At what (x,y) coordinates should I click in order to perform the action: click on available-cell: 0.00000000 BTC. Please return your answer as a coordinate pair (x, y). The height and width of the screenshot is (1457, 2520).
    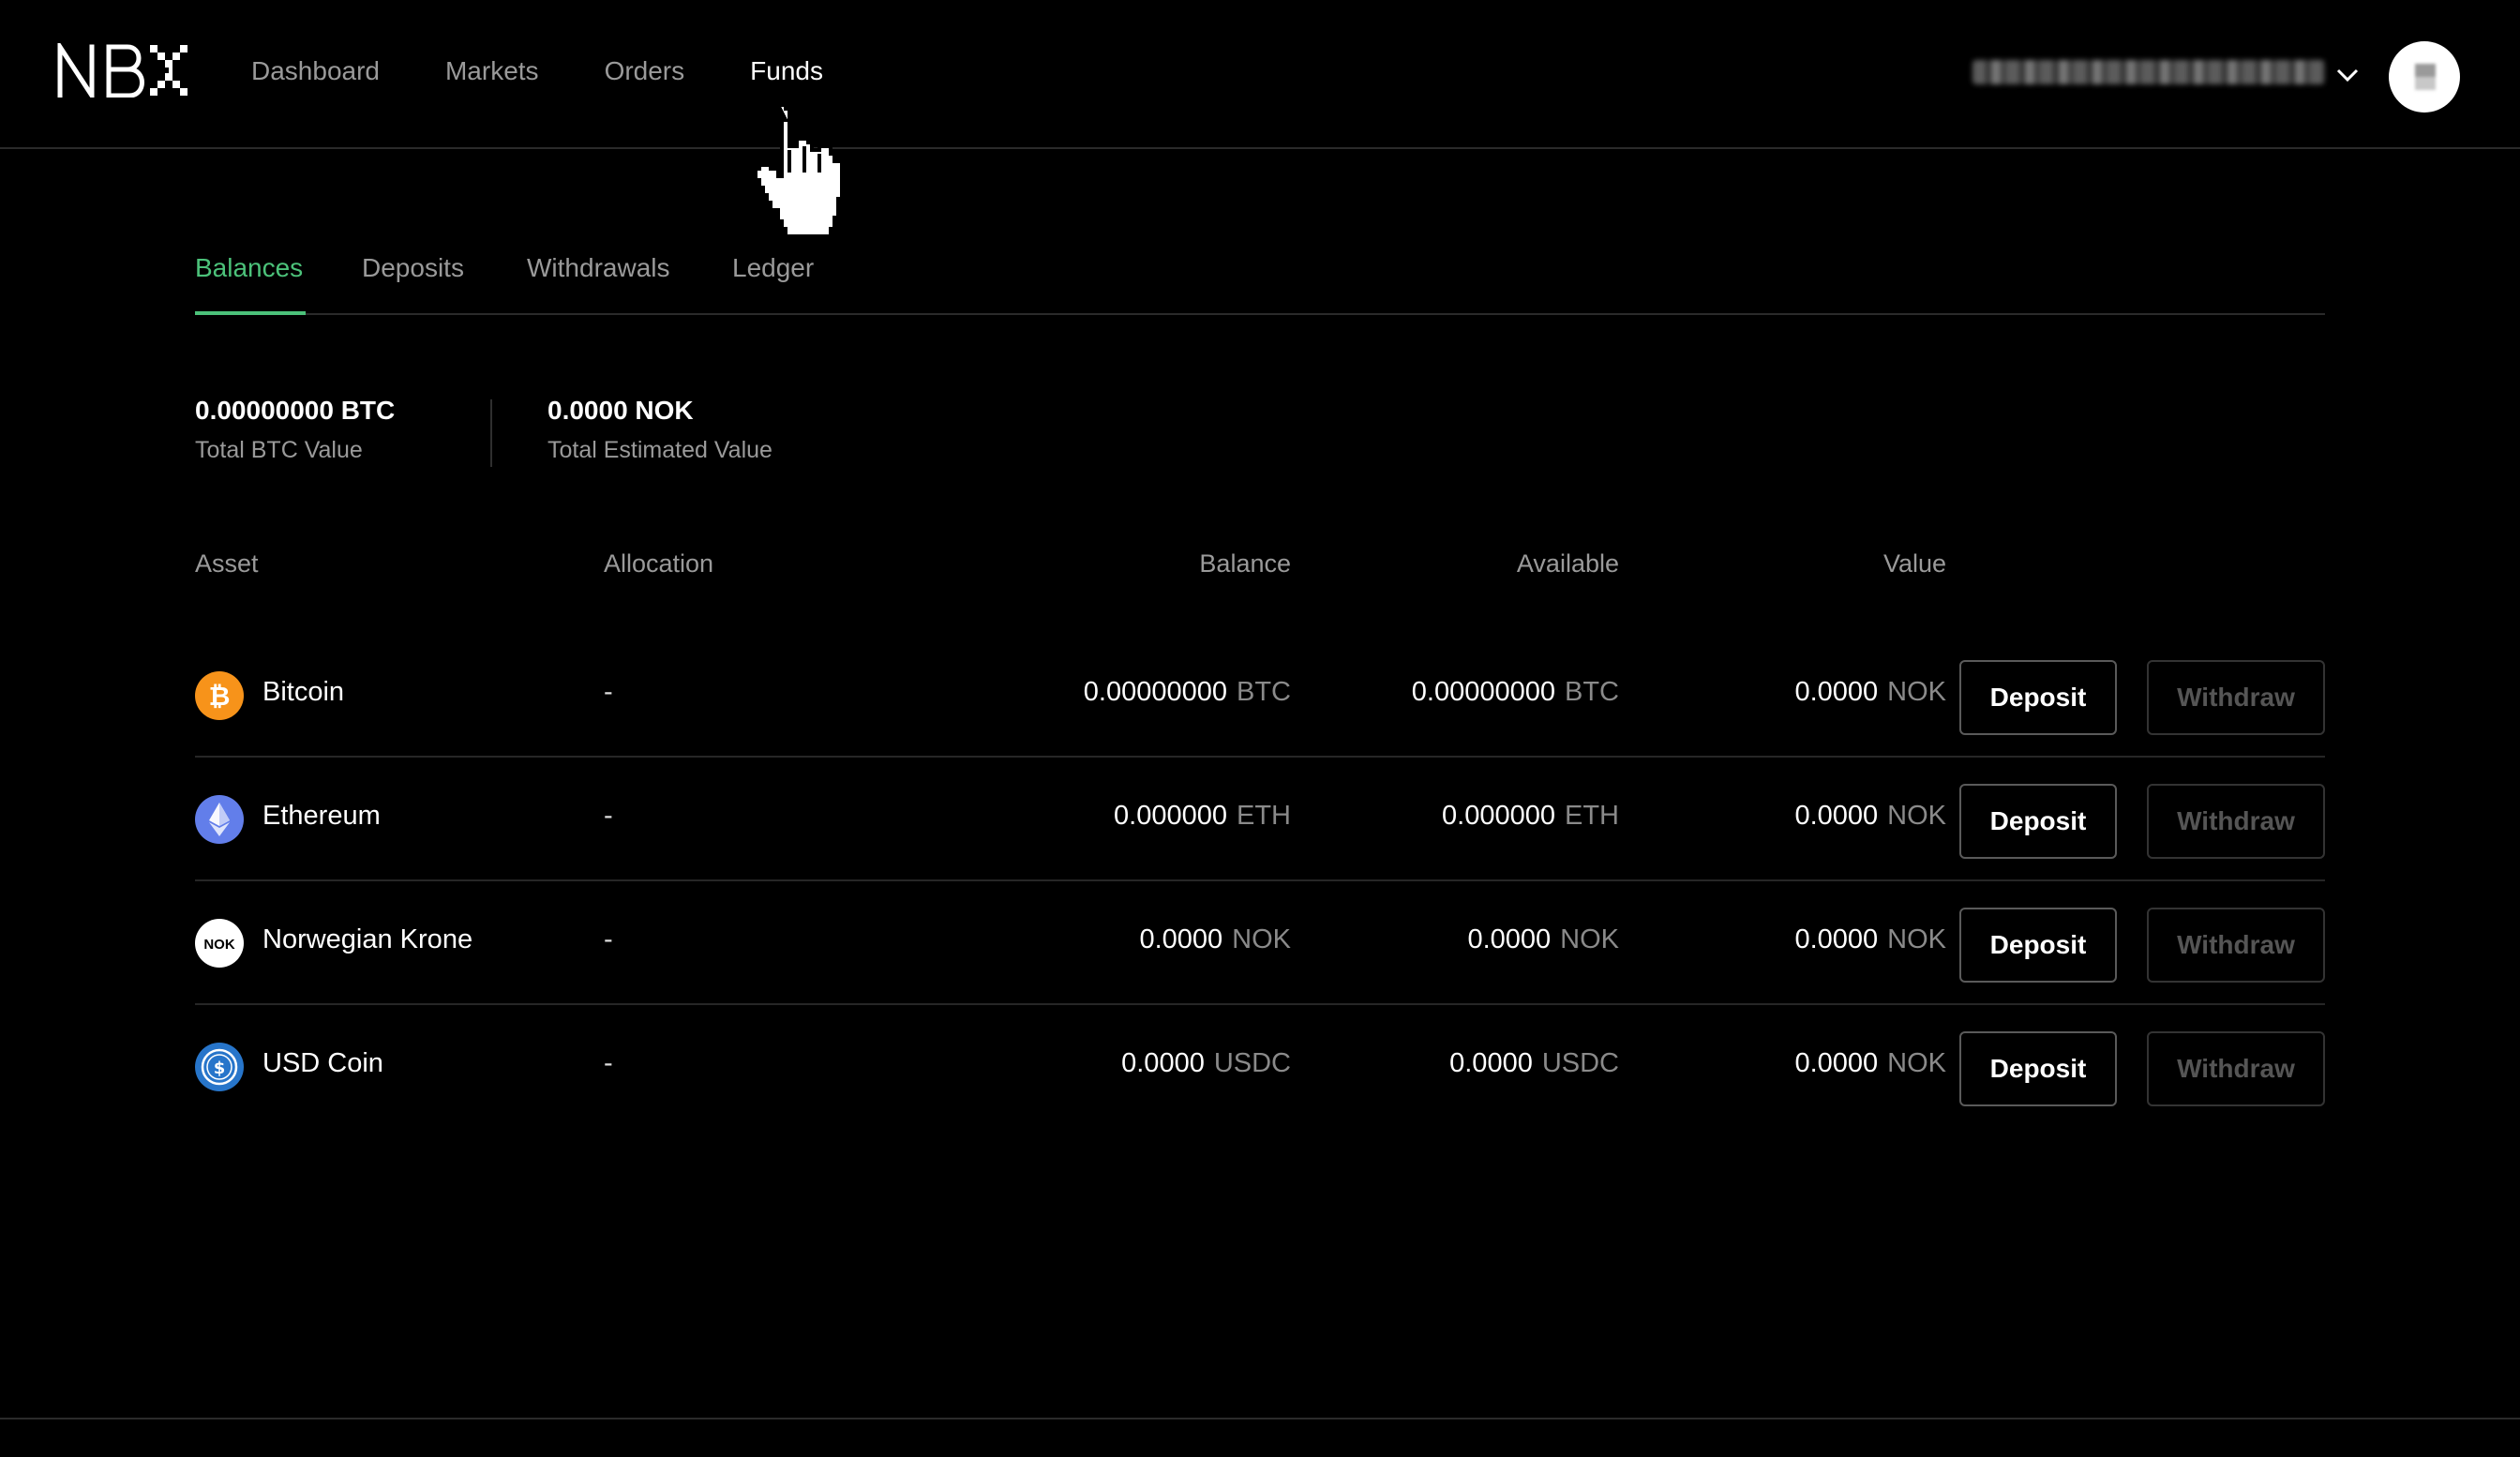
    Looking at the image, I should click on (1515, 692).